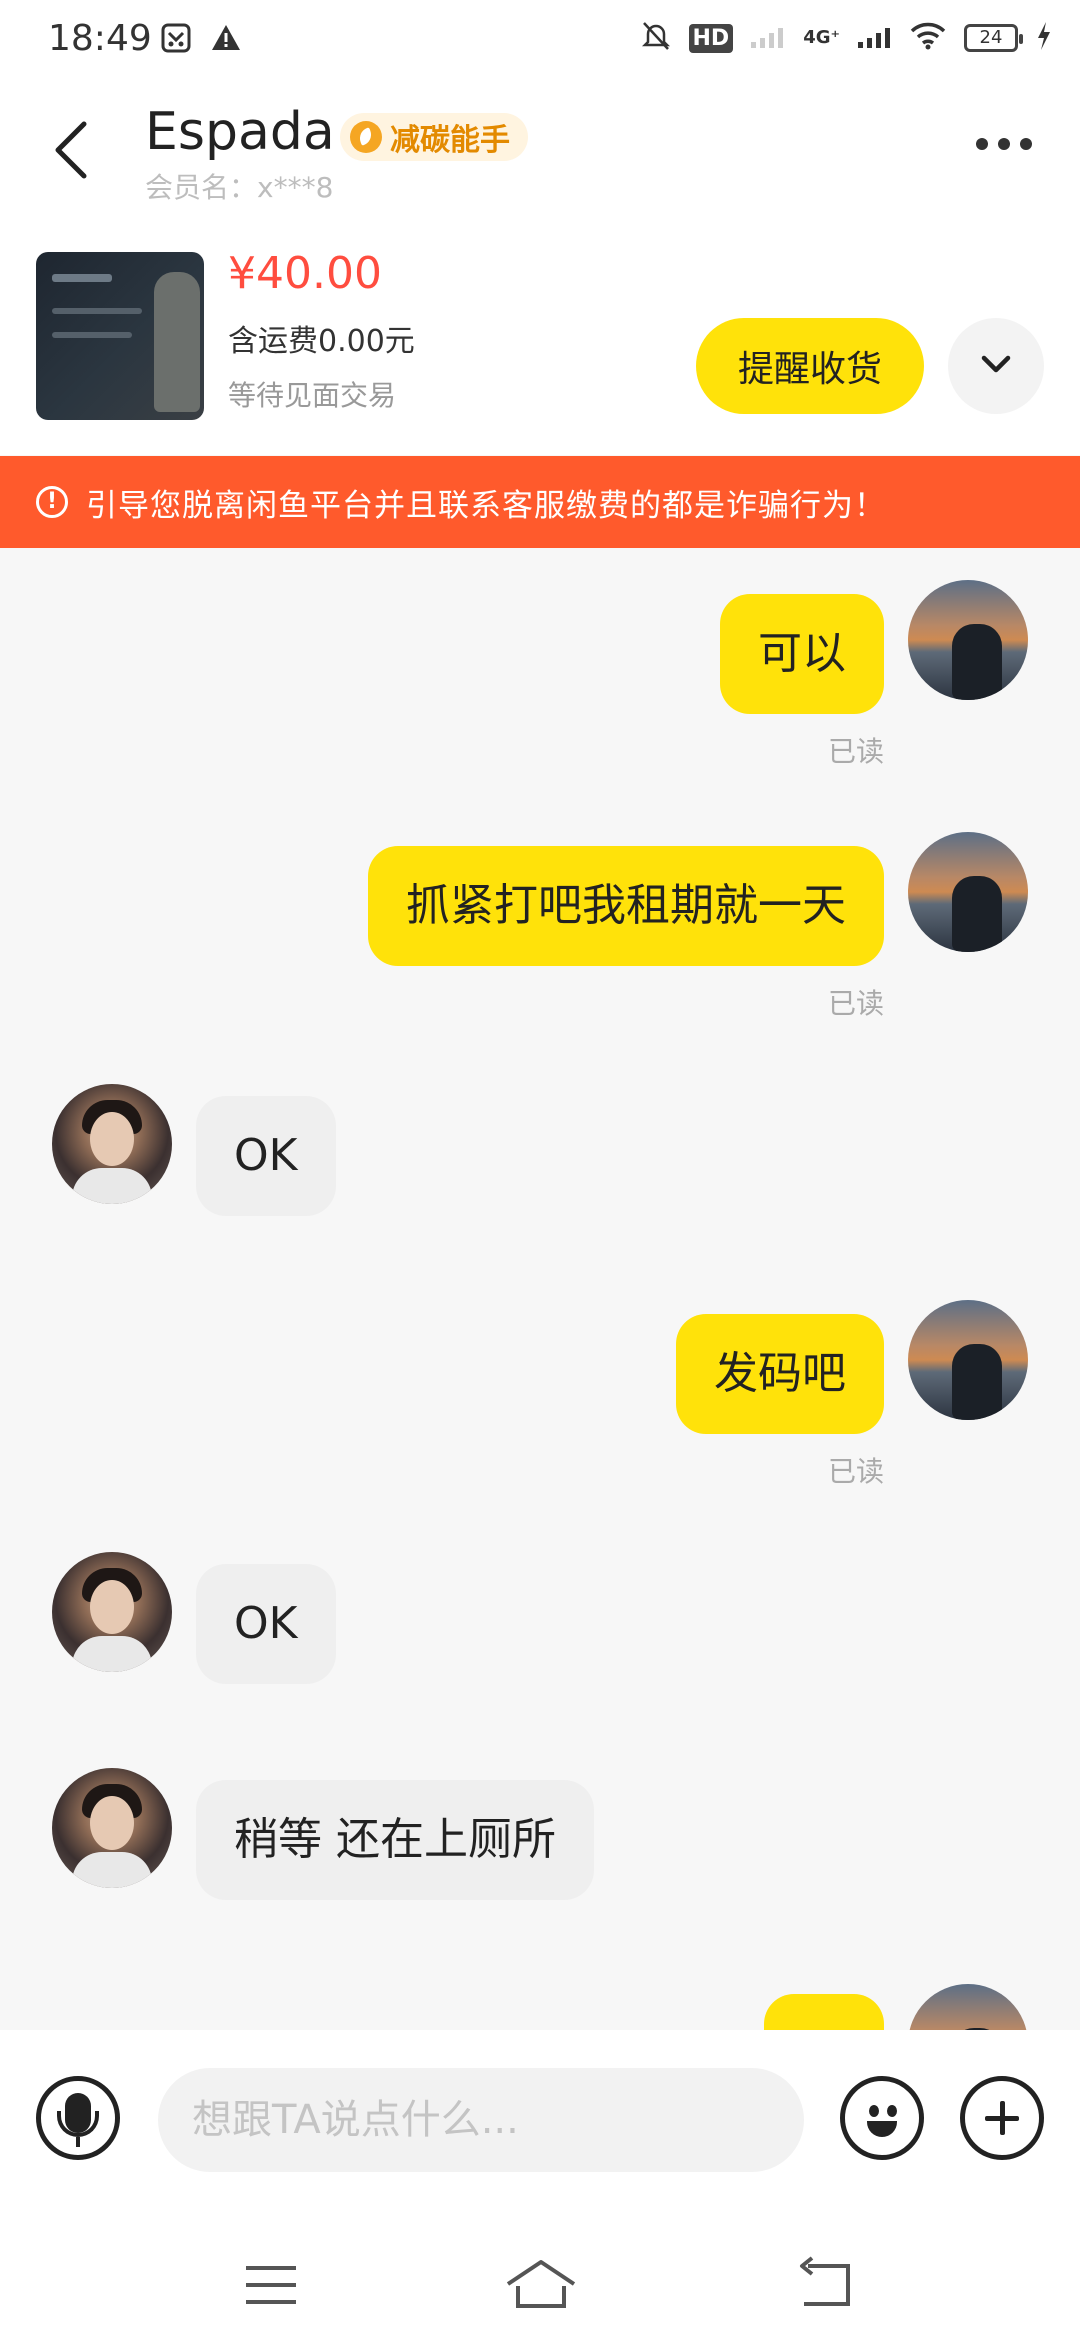 The image size is (1080, 2340). Describe the element at coordinates (768, 38) in the screenshot. I see `signal-weak-icon` at that location.